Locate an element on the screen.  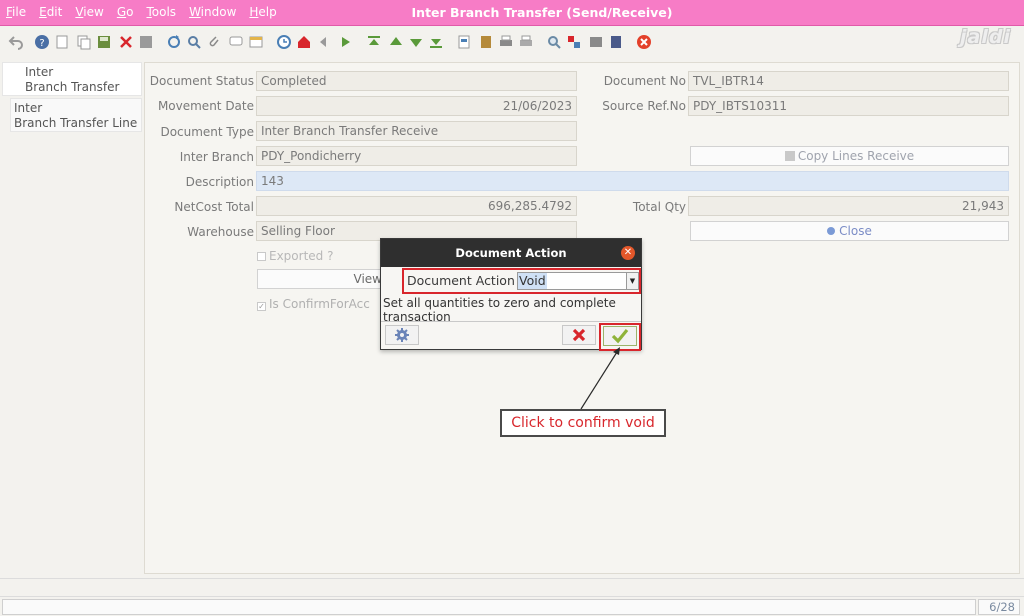
cancel-x-icon is located at coordinates (579, 335).